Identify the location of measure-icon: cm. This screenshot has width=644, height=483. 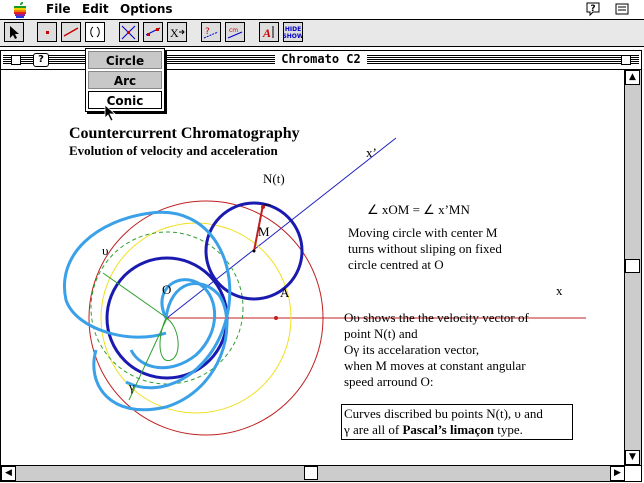
(235, 33).